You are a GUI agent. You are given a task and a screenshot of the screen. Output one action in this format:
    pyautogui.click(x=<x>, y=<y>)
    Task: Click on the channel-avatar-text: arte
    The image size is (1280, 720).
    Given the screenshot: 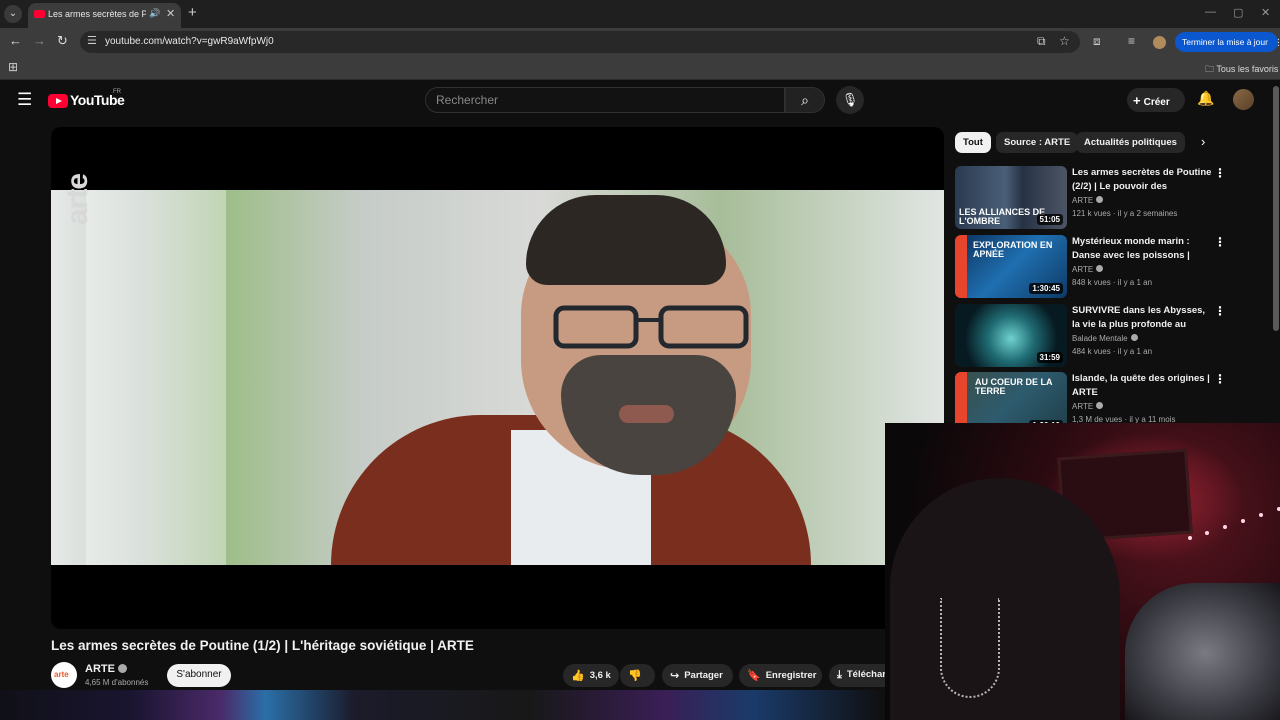 What is the action you would take?
    pyautogui.click(x=61, y=674)
    